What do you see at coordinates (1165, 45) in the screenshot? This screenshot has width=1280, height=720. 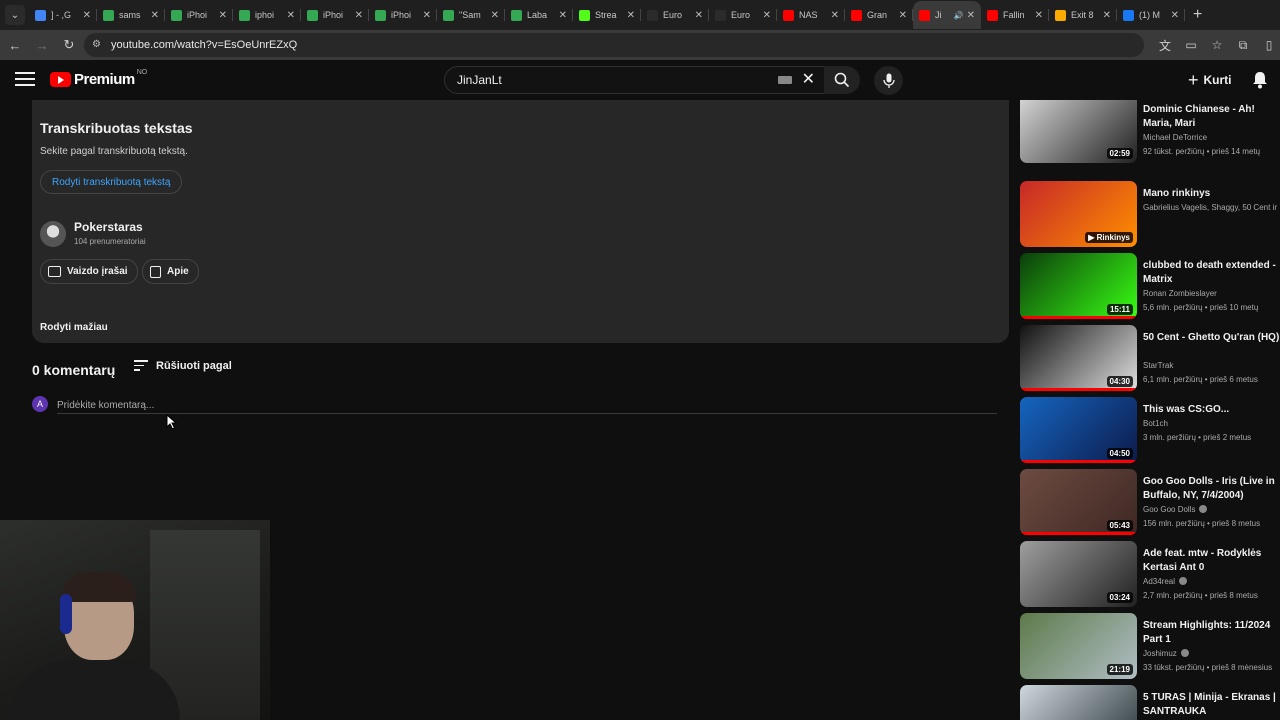 I see `translate-icon: 文` at bounding box center [1165, 45].